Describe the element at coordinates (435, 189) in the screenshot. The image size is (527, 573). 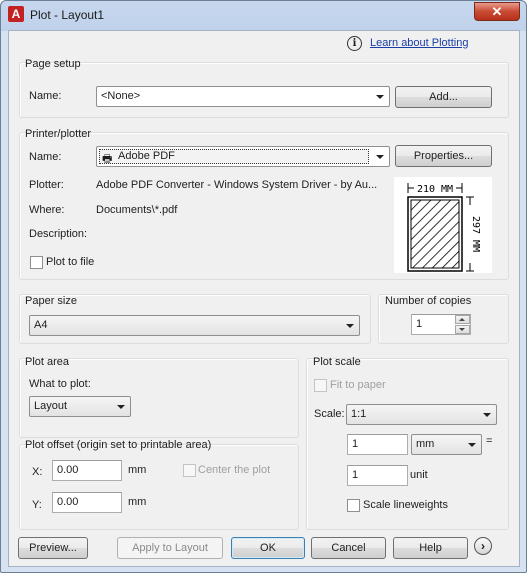
I see `paper-width-text: 210 MM` at that location.